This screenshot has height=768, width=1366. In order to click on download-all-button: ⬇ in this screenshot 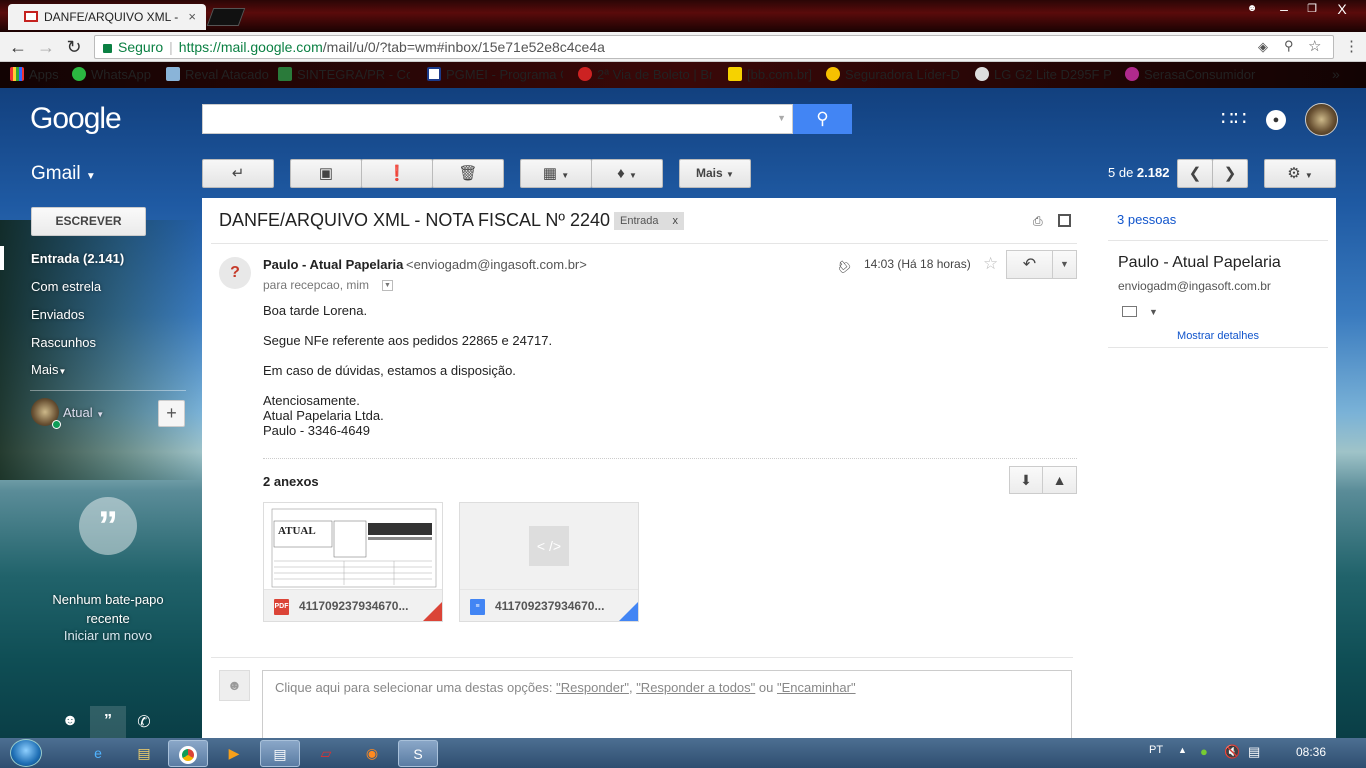, I will do `click(1026, 480)`.